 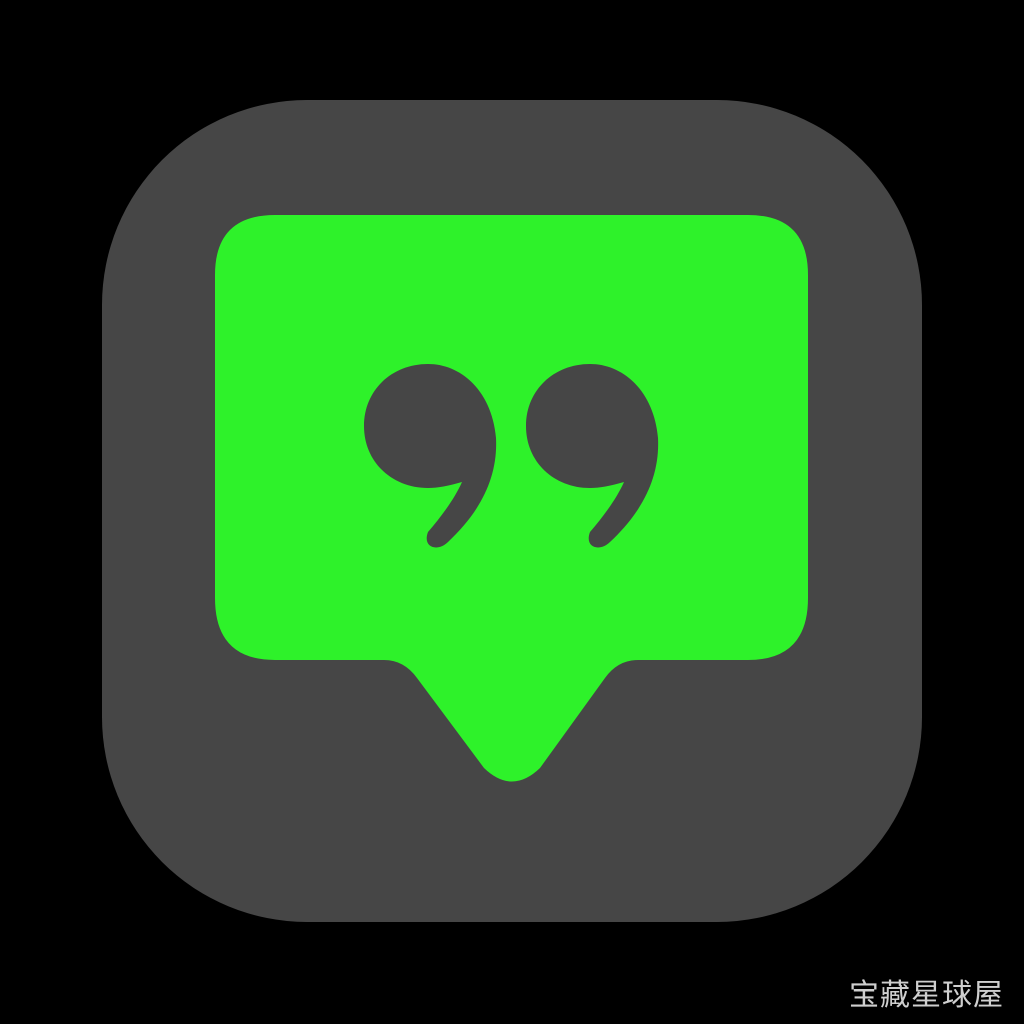 I want to click on watermark-text: 宝藏星球屋, so click(x=926, y=995).